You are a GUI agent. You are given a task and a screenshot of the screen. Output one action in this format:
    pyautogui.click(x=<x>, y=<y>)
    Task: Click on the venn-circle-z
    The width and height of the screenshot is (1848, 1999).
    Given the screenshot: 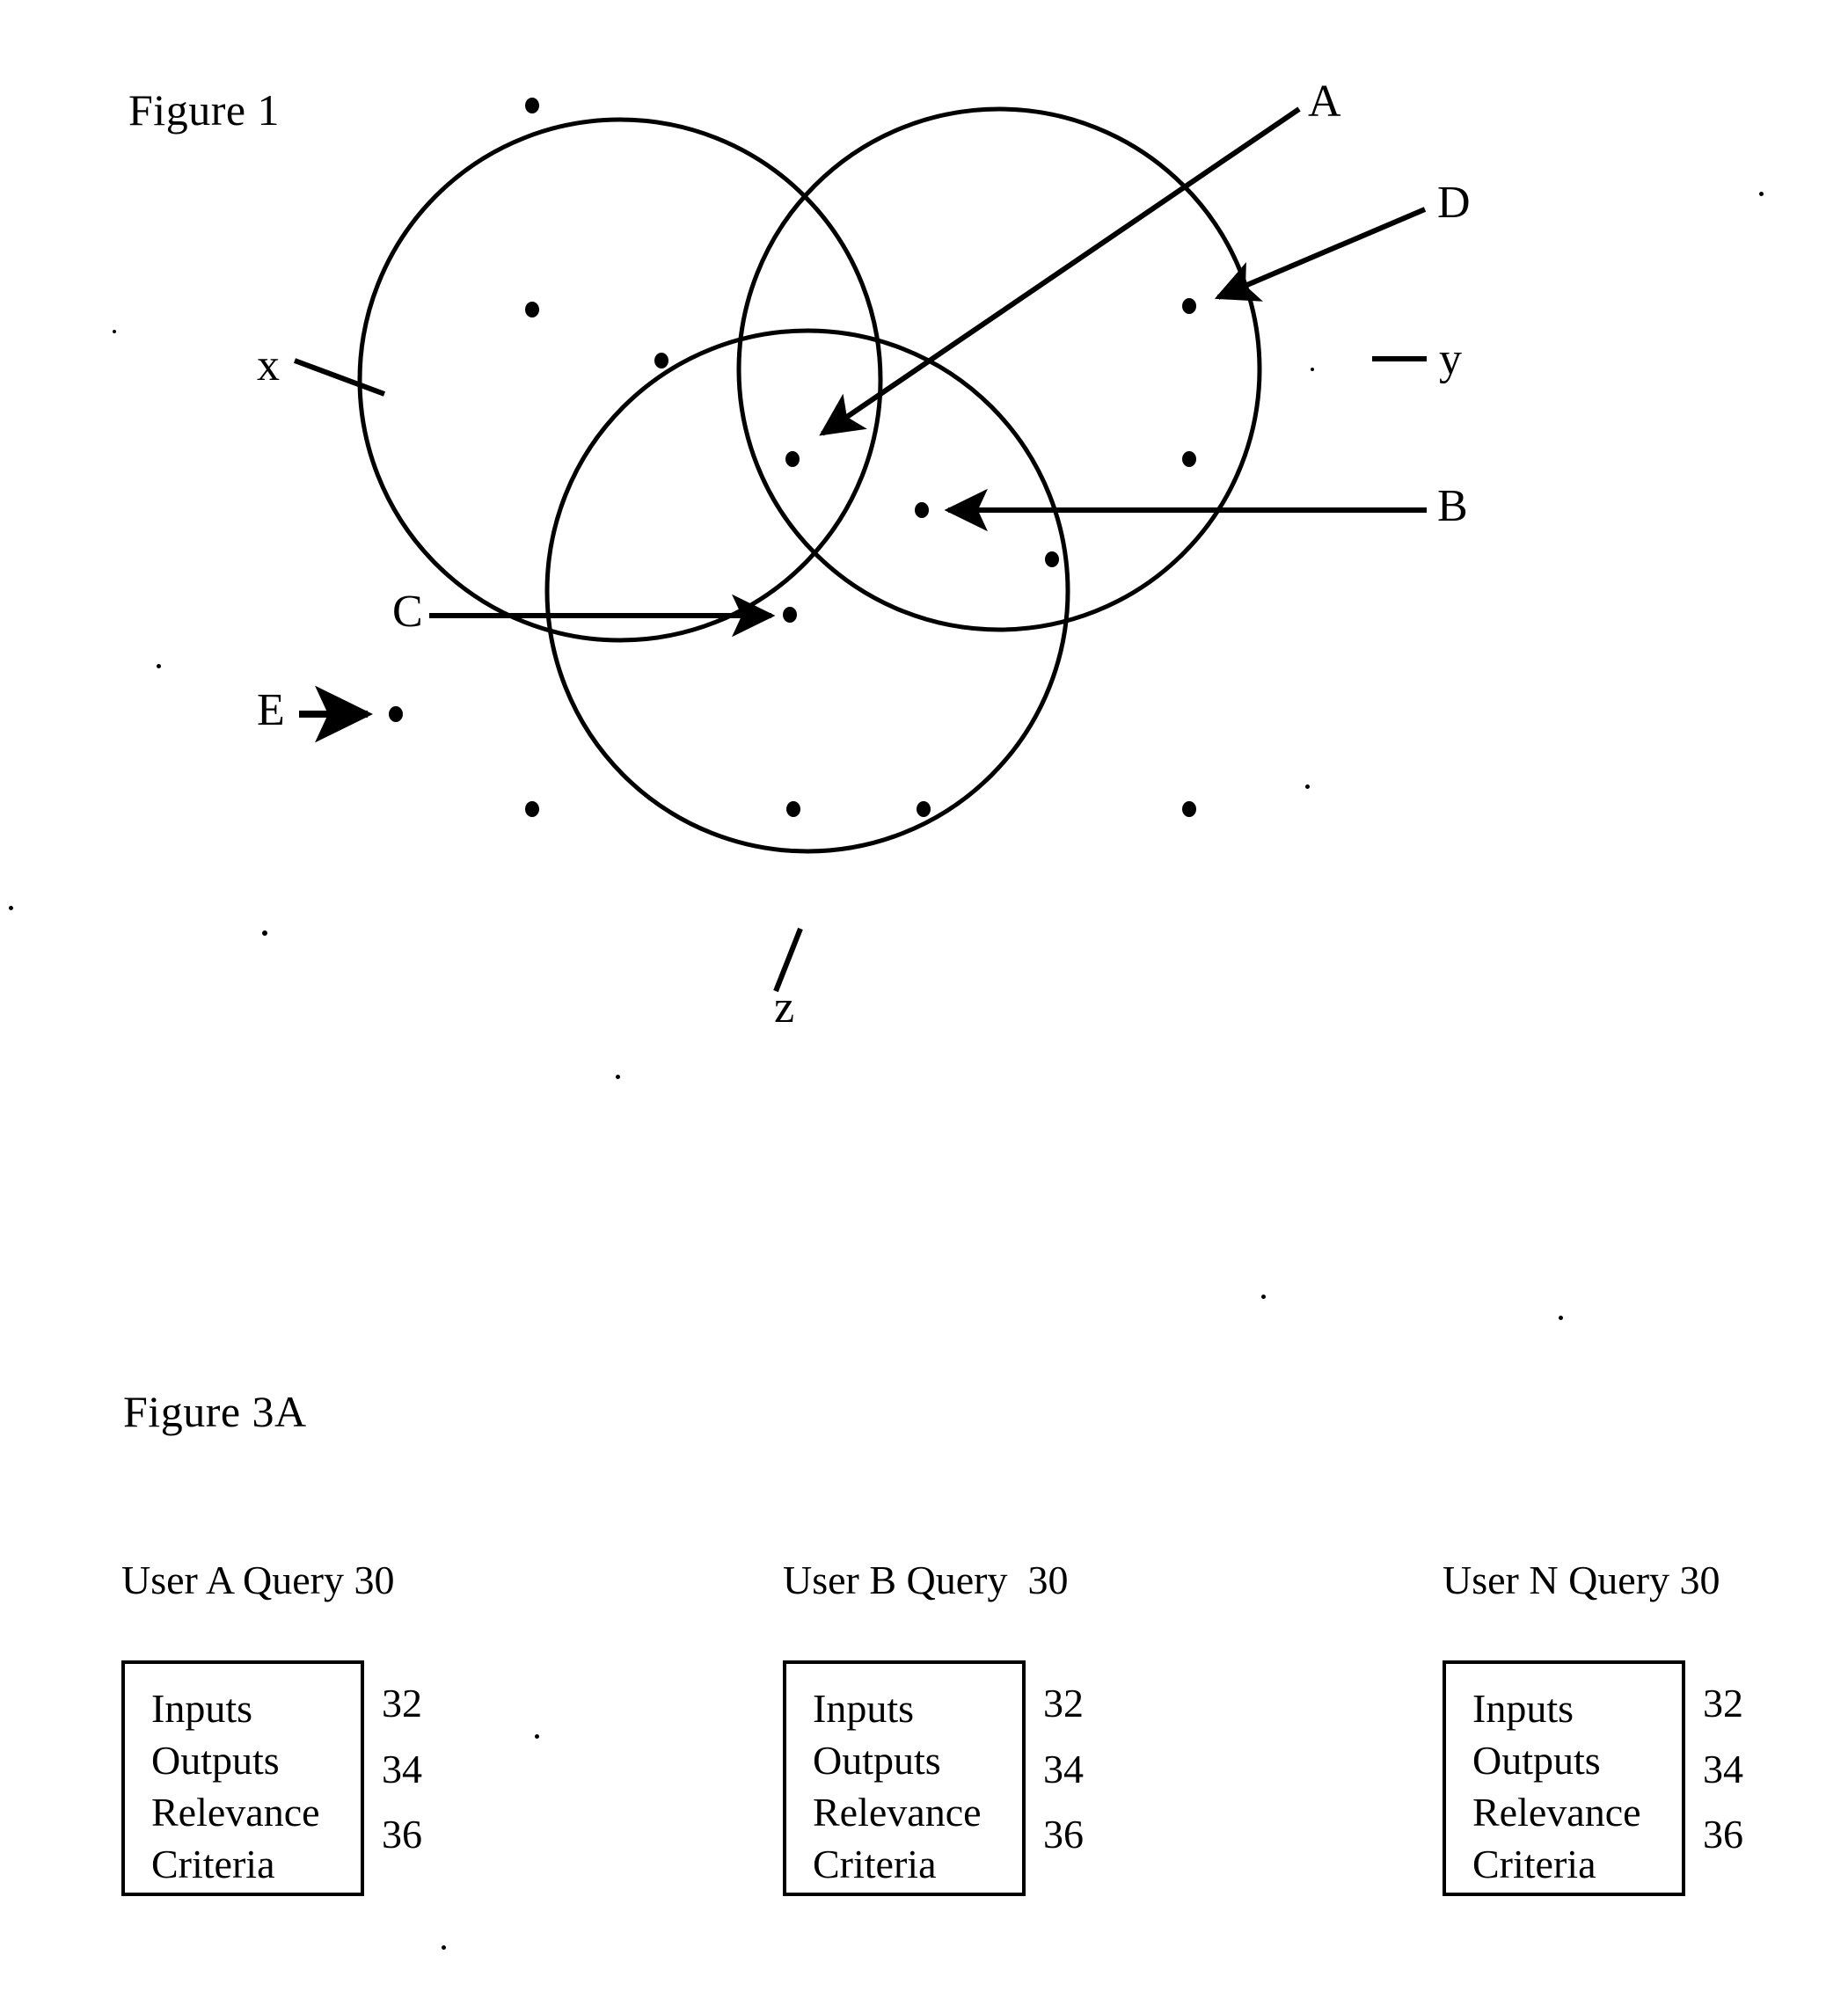 What is the action you would take?
    pyautogui.click(x=807, y=591)
    